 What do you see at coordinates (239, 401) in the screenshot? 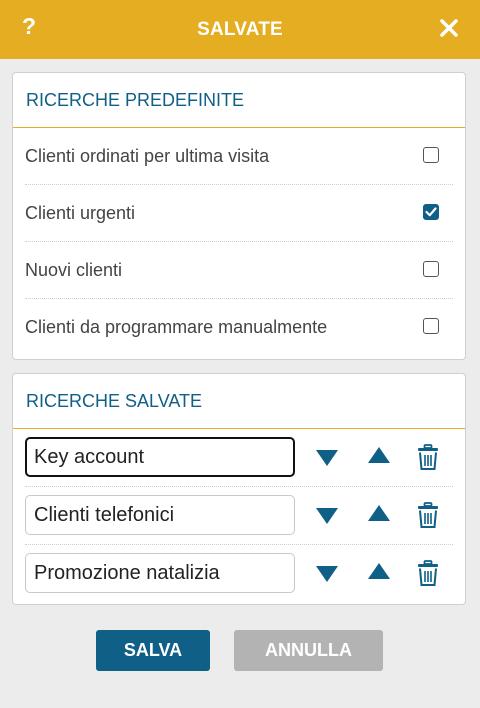
I see `saved-searches-title: RICERCHE SALVATE` at bounding box center [239, 401].